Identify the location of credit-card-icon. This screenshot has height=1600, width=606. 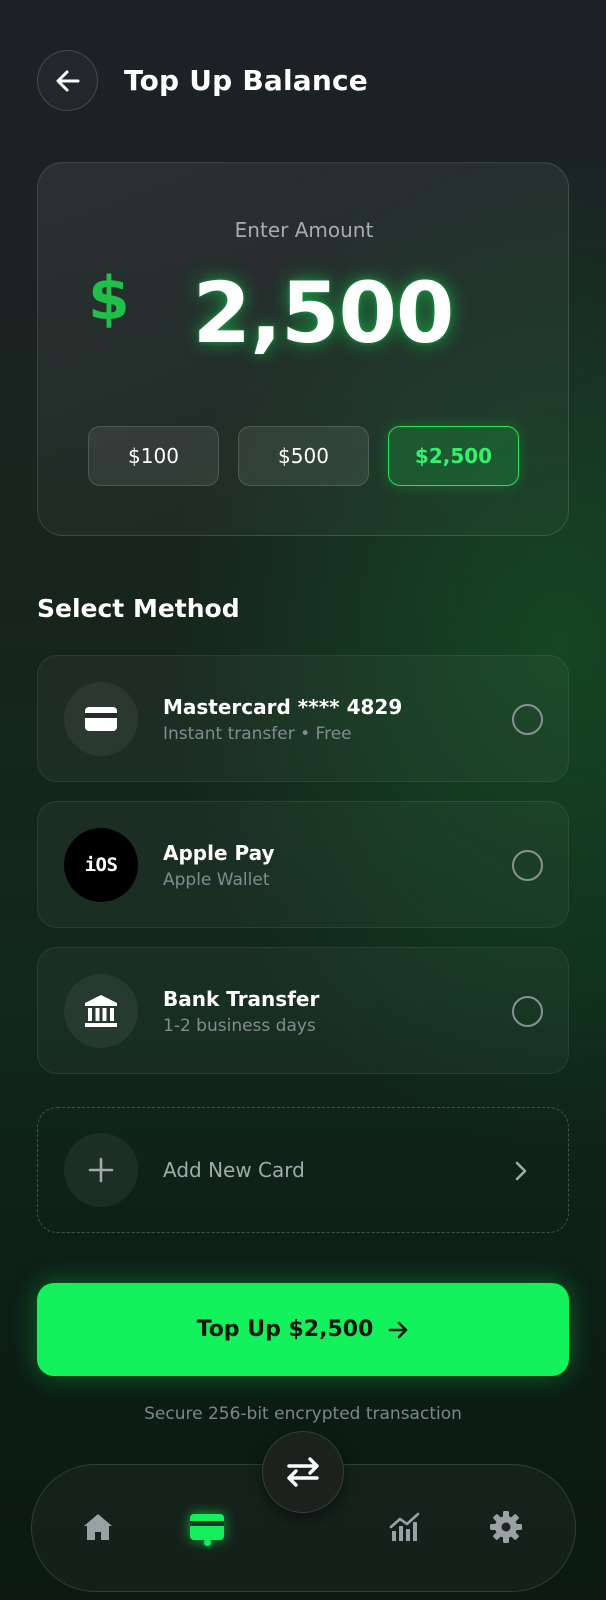
(101, 719).